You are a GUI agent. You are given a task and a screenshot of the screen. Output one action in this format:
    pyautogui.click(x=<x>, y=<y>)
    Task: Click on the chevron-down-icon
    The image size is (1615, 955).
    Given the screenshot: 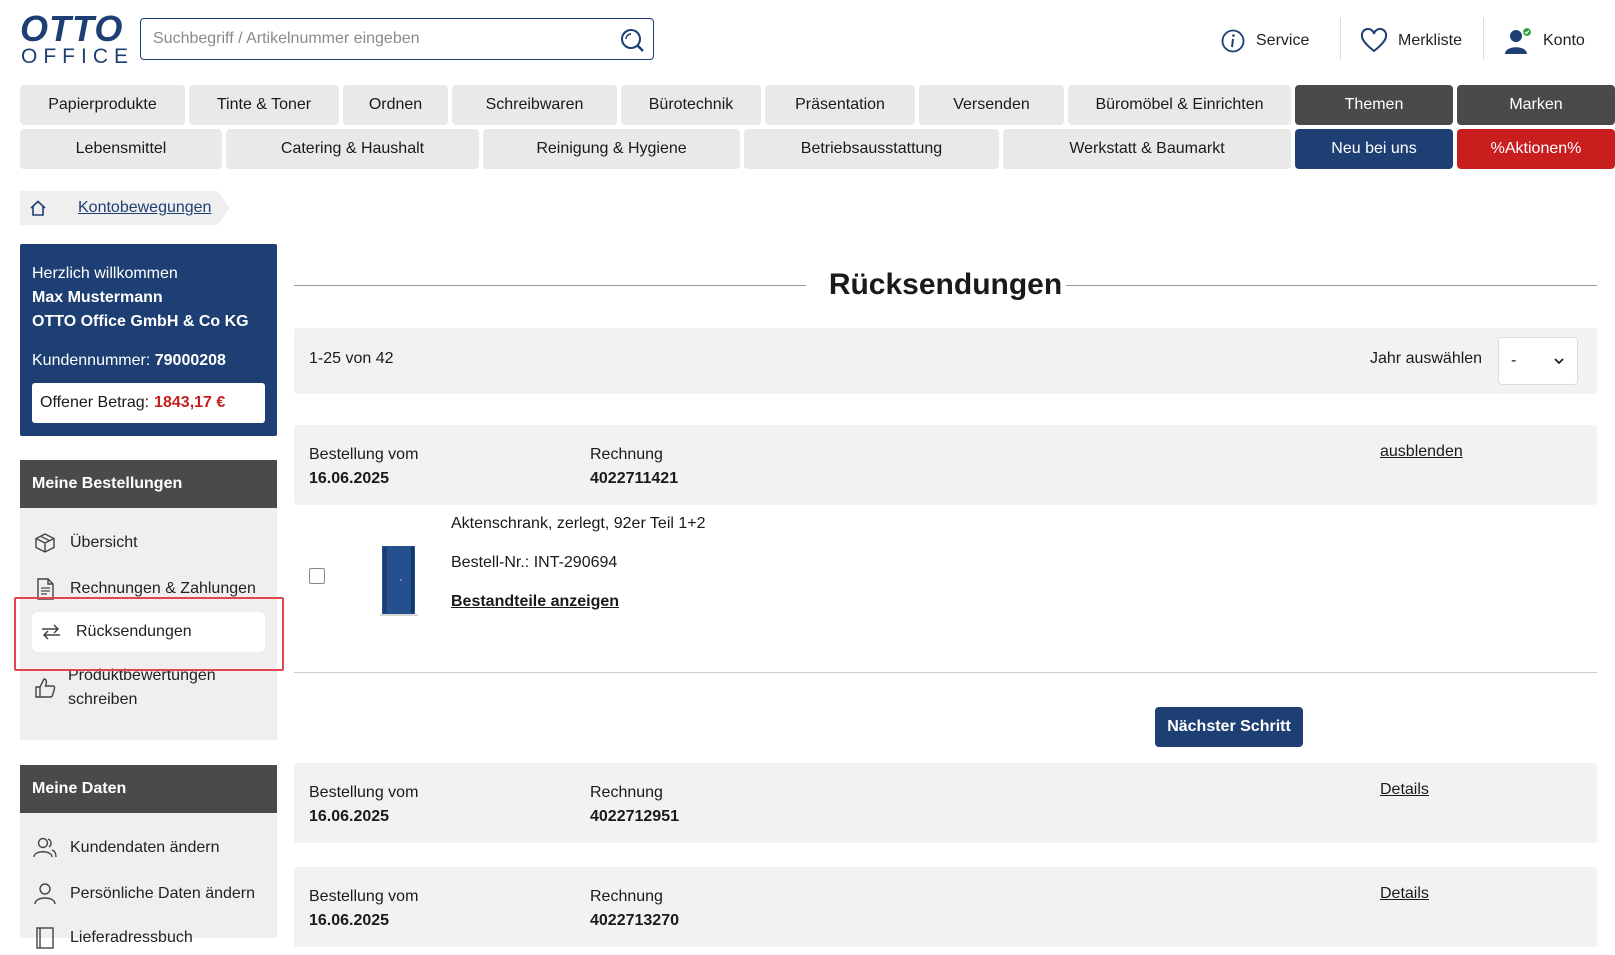 What is the action you would take?
    pyautogui.click(x=1559, y=361)
    